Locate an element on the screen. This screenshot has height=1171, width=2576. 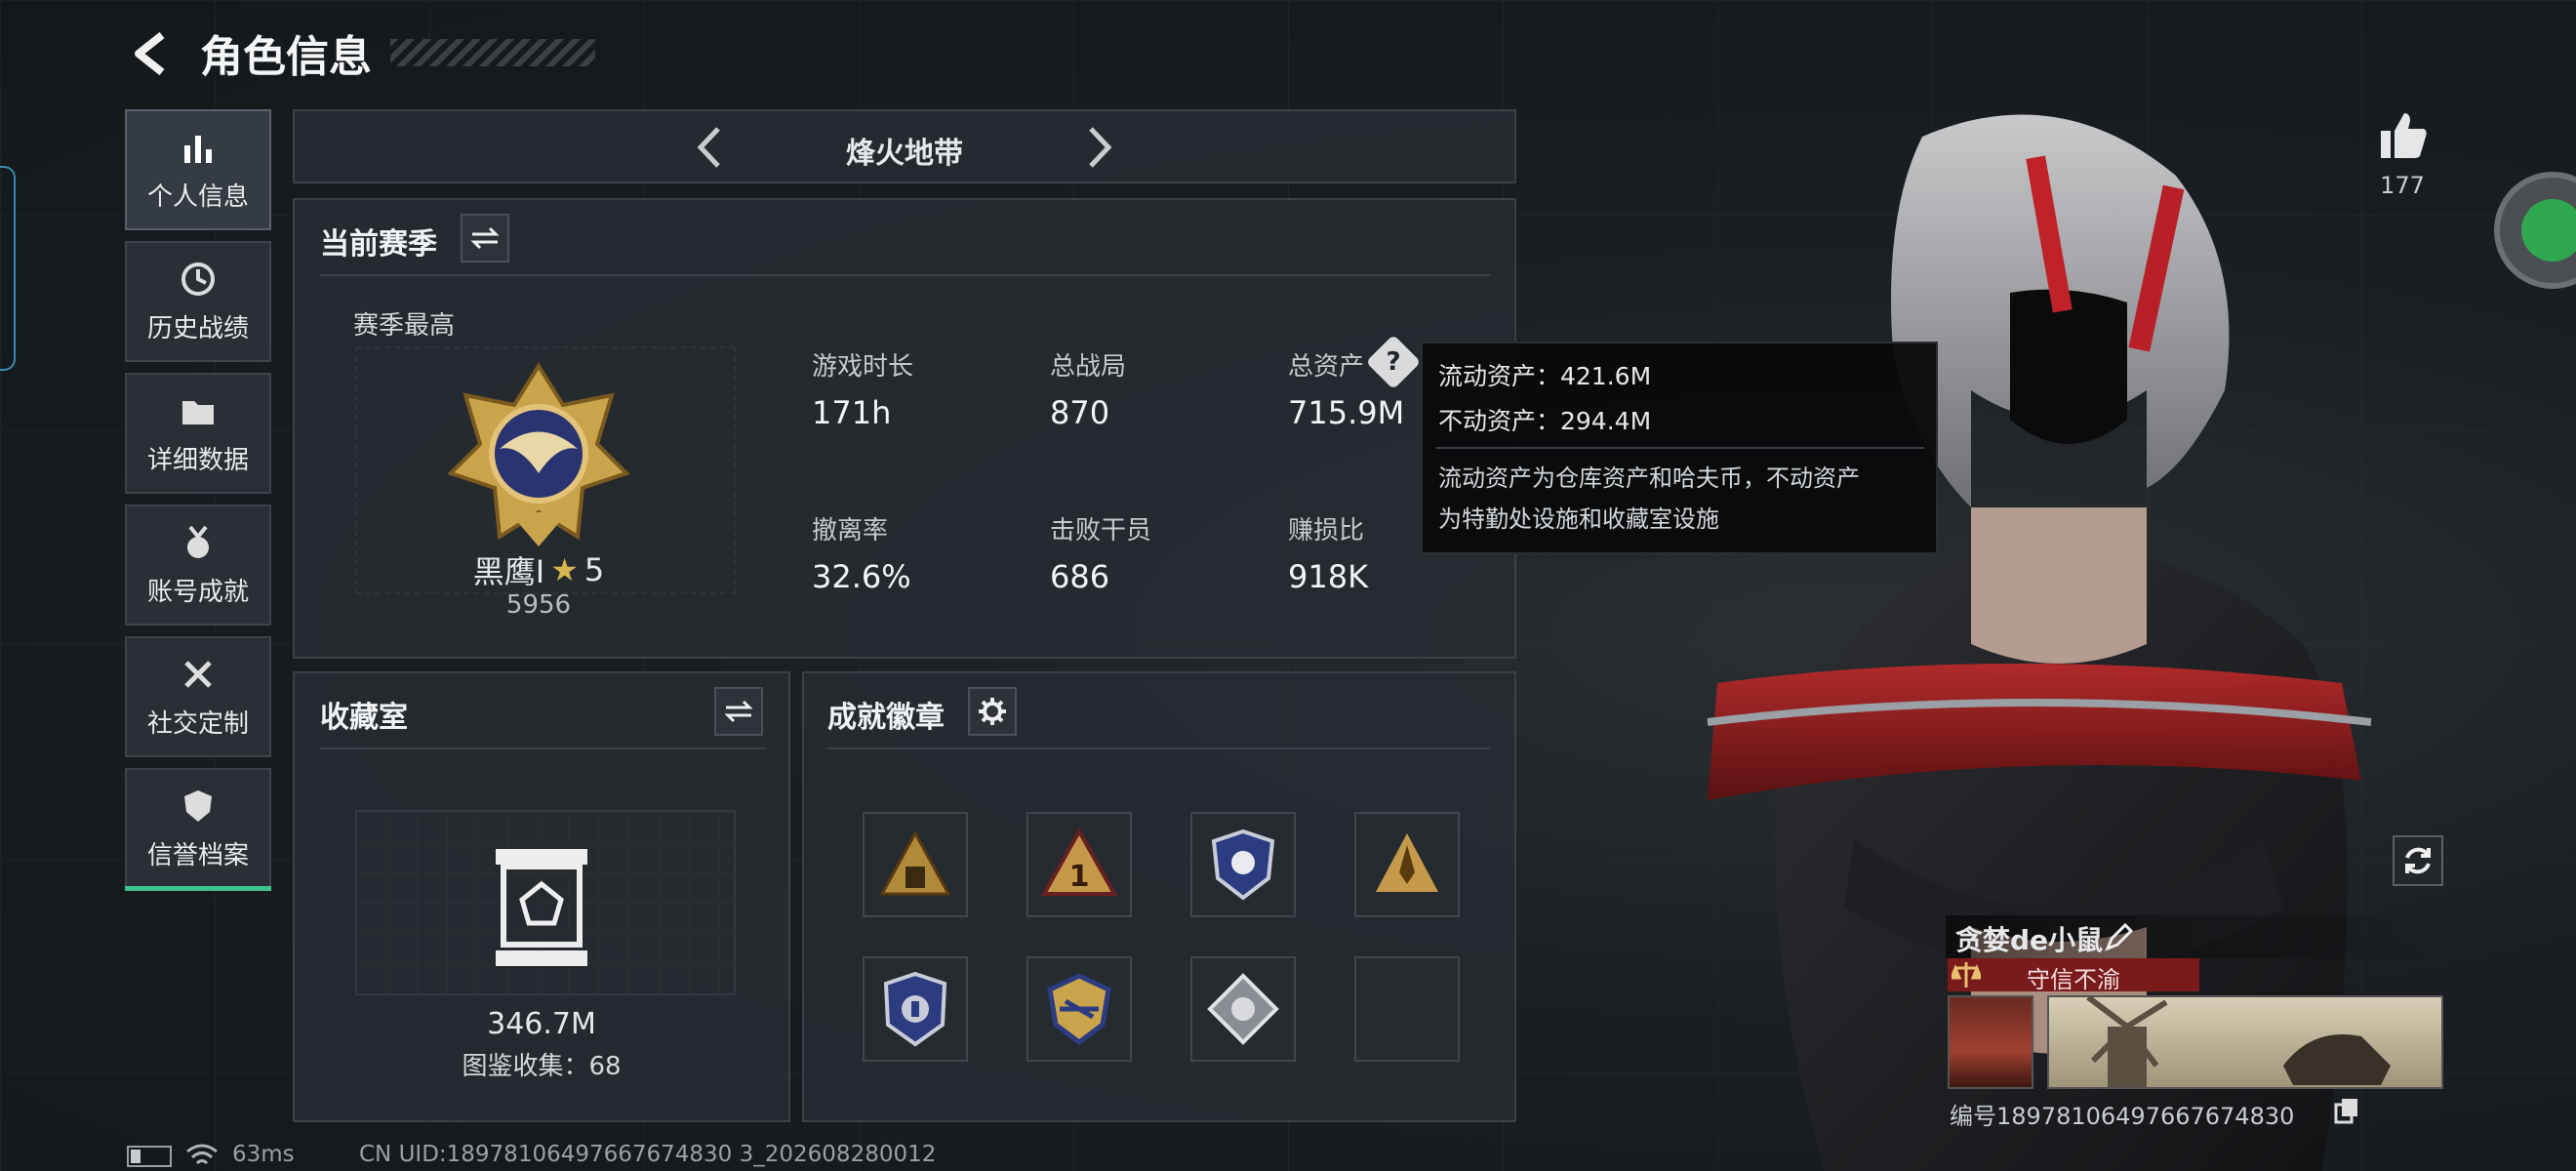
tooltip-desc-line2: 为特勤处设施和收藏室设施 is located at coordinates (1578, 519).